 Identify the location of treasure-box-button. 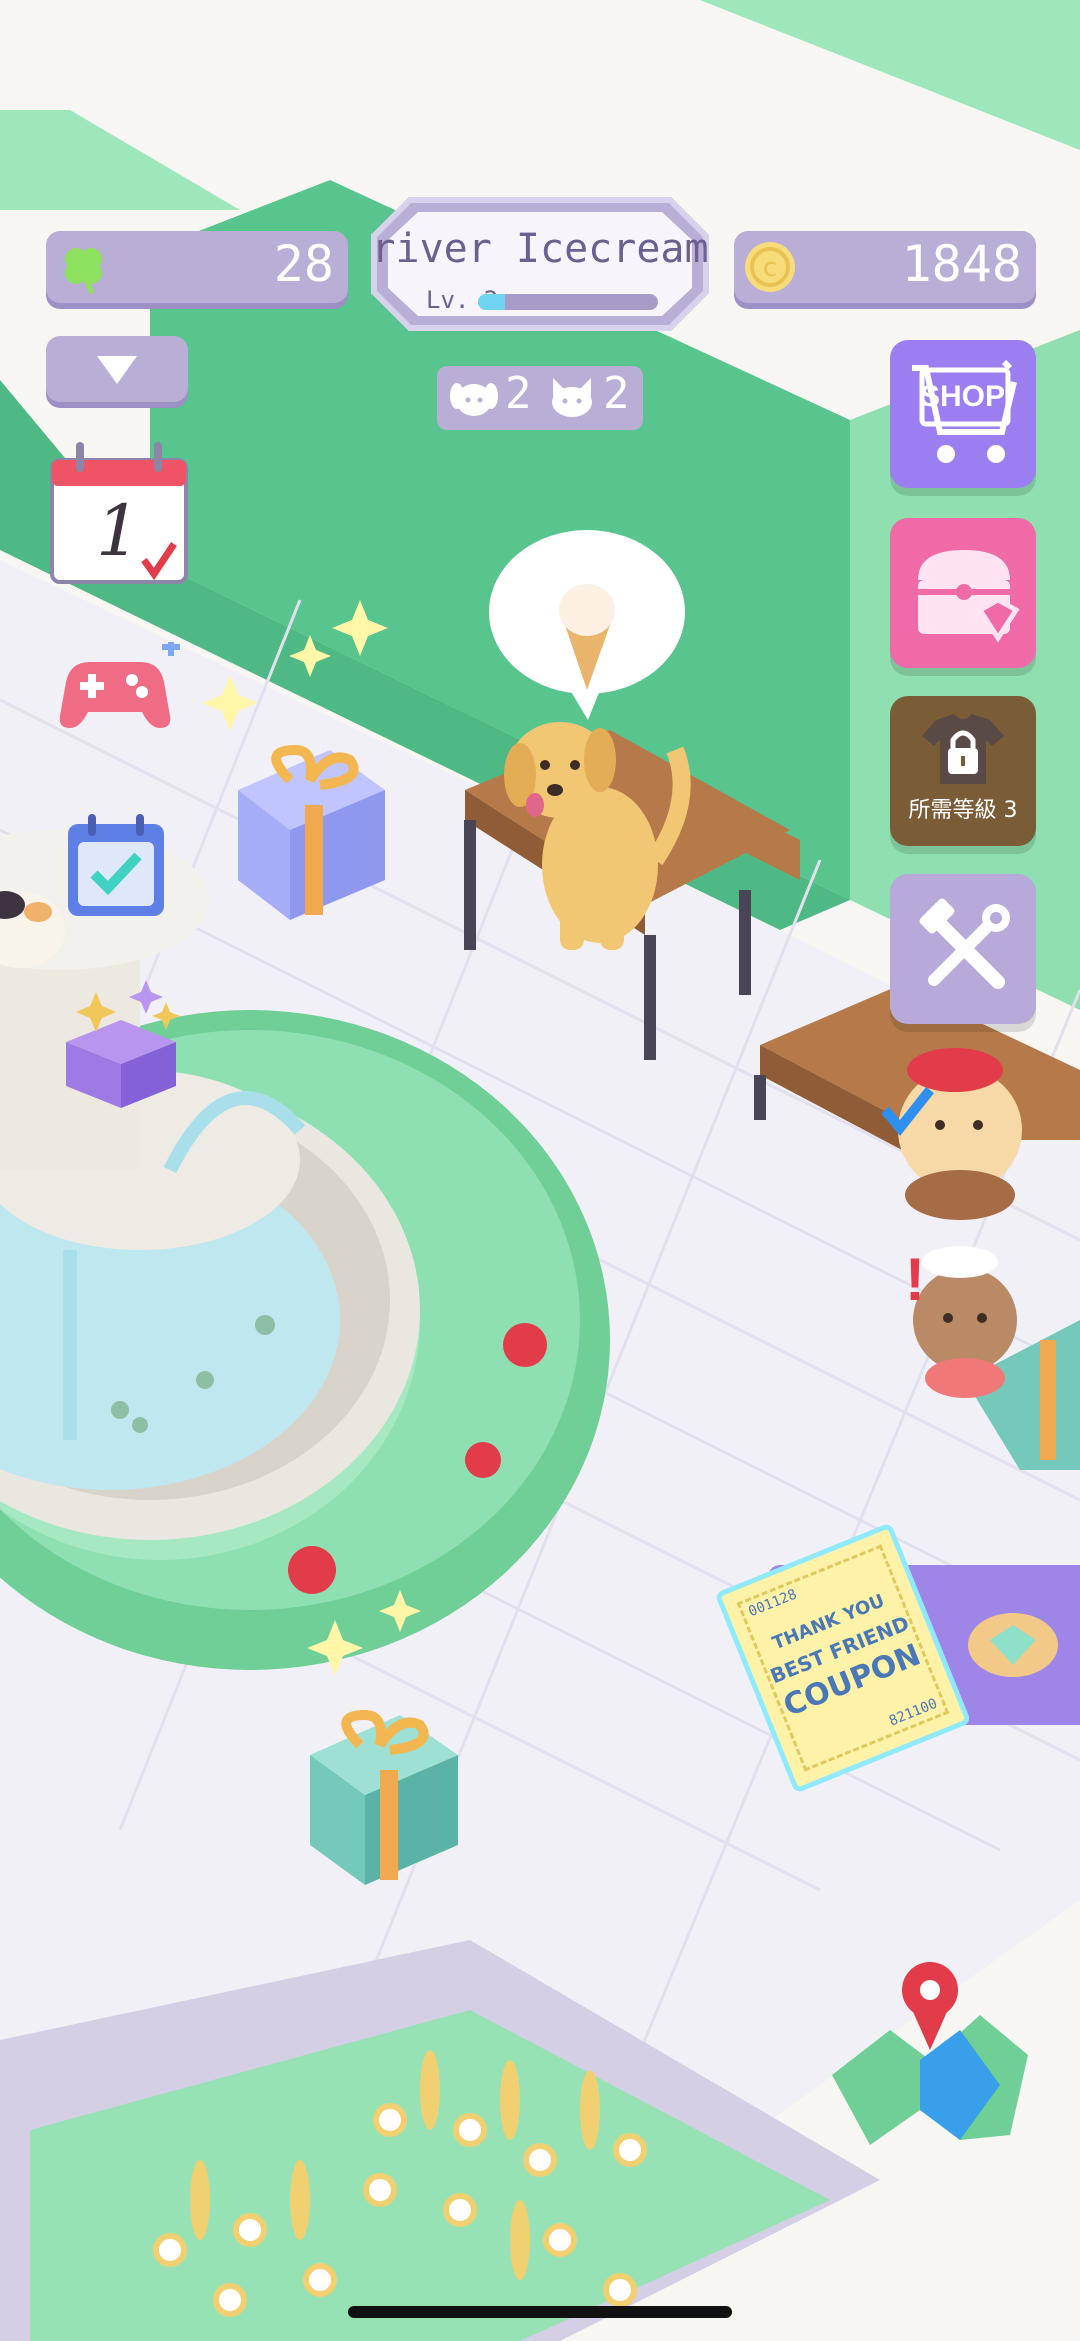
(963, 593).